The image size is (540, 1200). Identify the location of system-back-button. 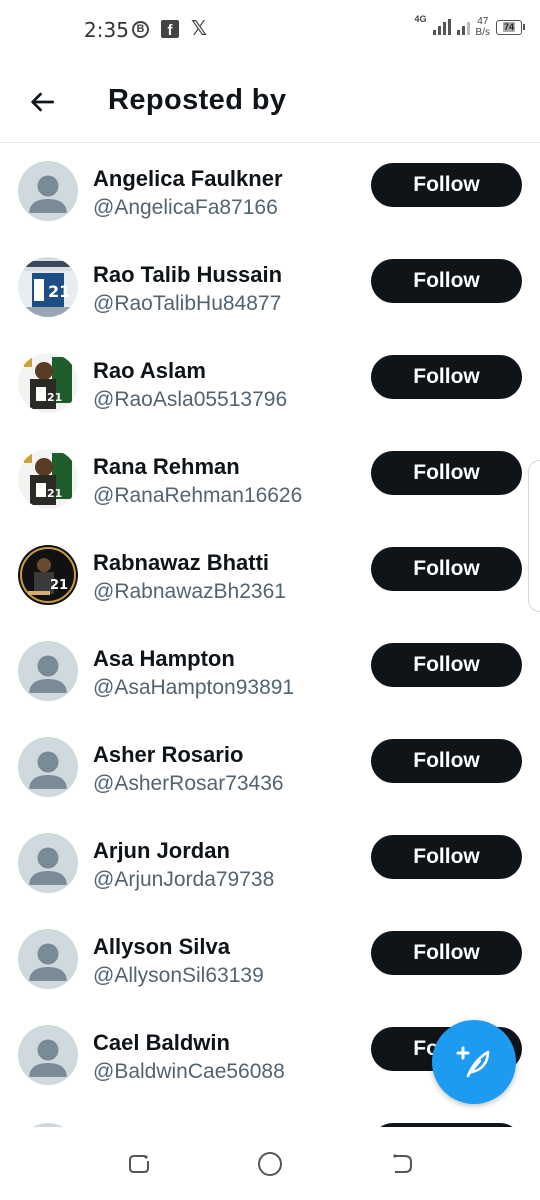
(402, 1164).